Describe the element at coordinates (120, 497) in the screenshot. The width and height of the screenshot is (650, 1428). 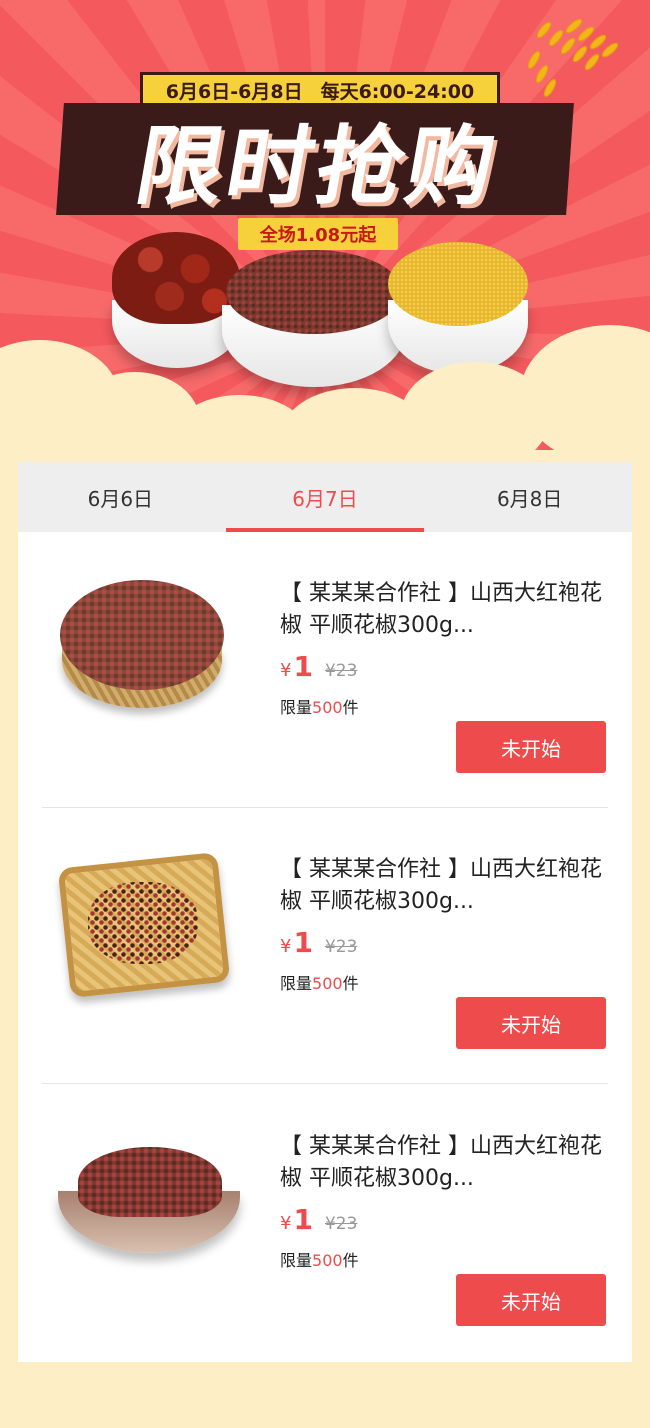
I see `tab-june-6: 6月6日` at that location.